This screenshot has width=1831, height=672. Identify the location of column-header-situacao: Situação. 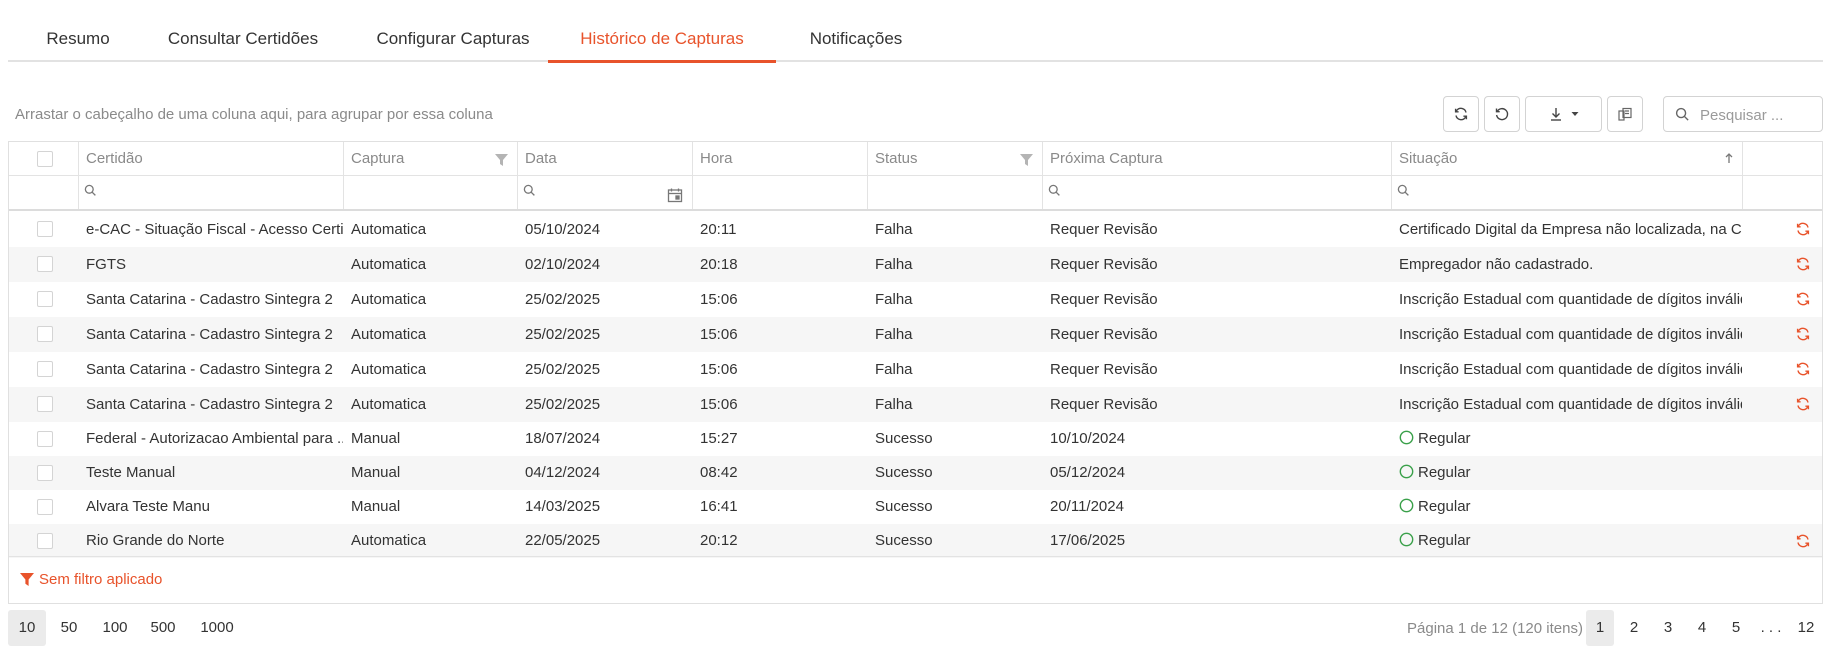
(1566, 159).